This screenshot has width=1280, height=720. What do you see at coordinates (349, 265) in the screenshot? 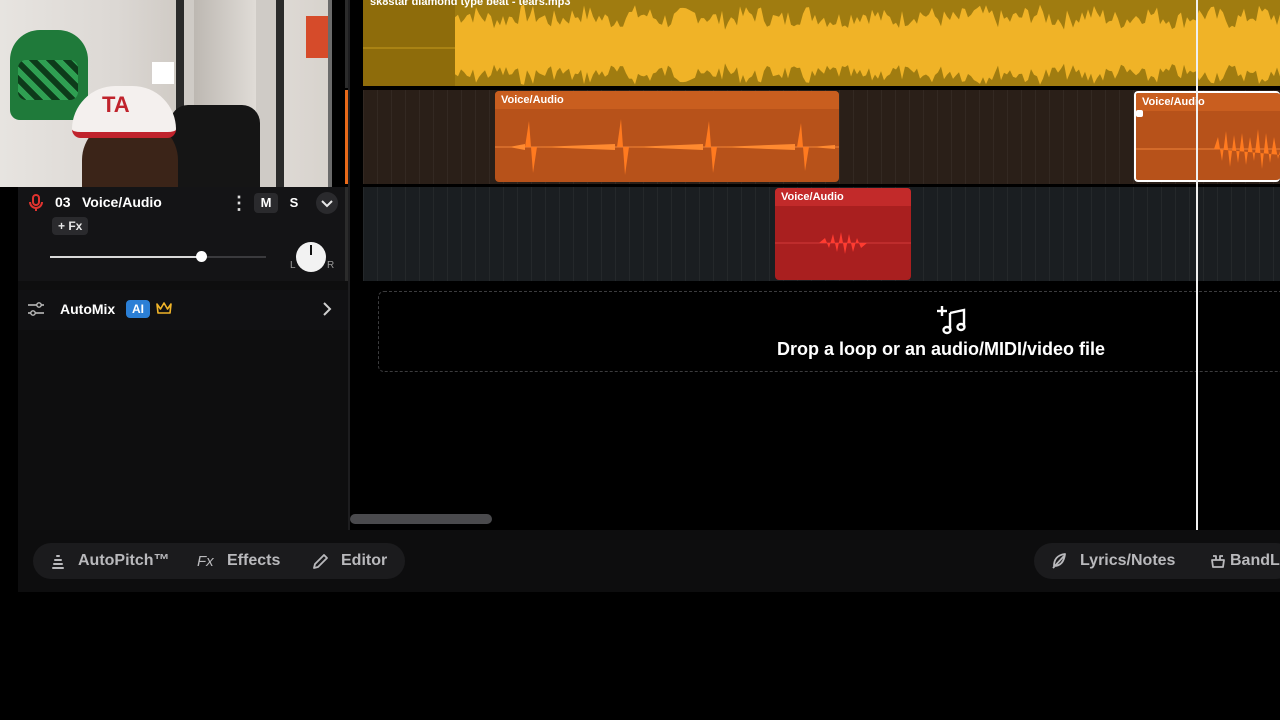
I see `panel-divider` at bounding box center [349, 265].